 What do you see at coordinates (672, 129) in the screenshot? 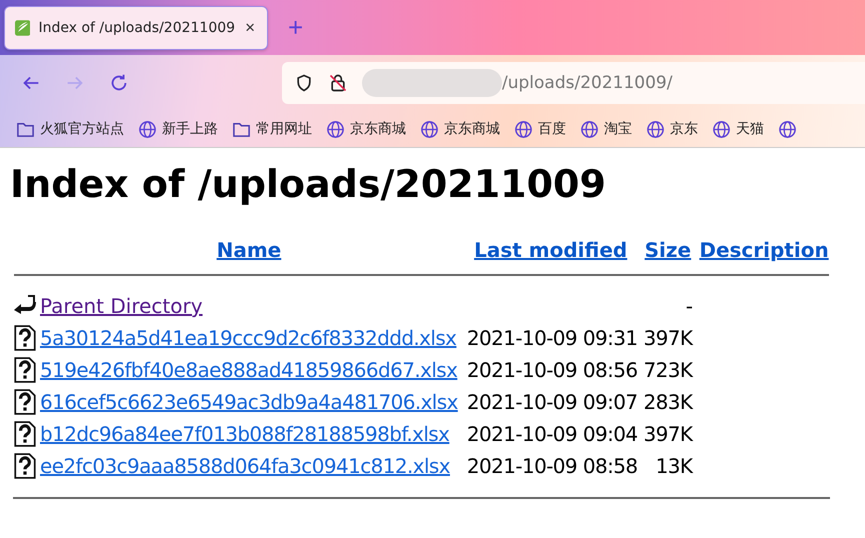
I see `bookmark-item: 京东` at bounding box center [672, 129].